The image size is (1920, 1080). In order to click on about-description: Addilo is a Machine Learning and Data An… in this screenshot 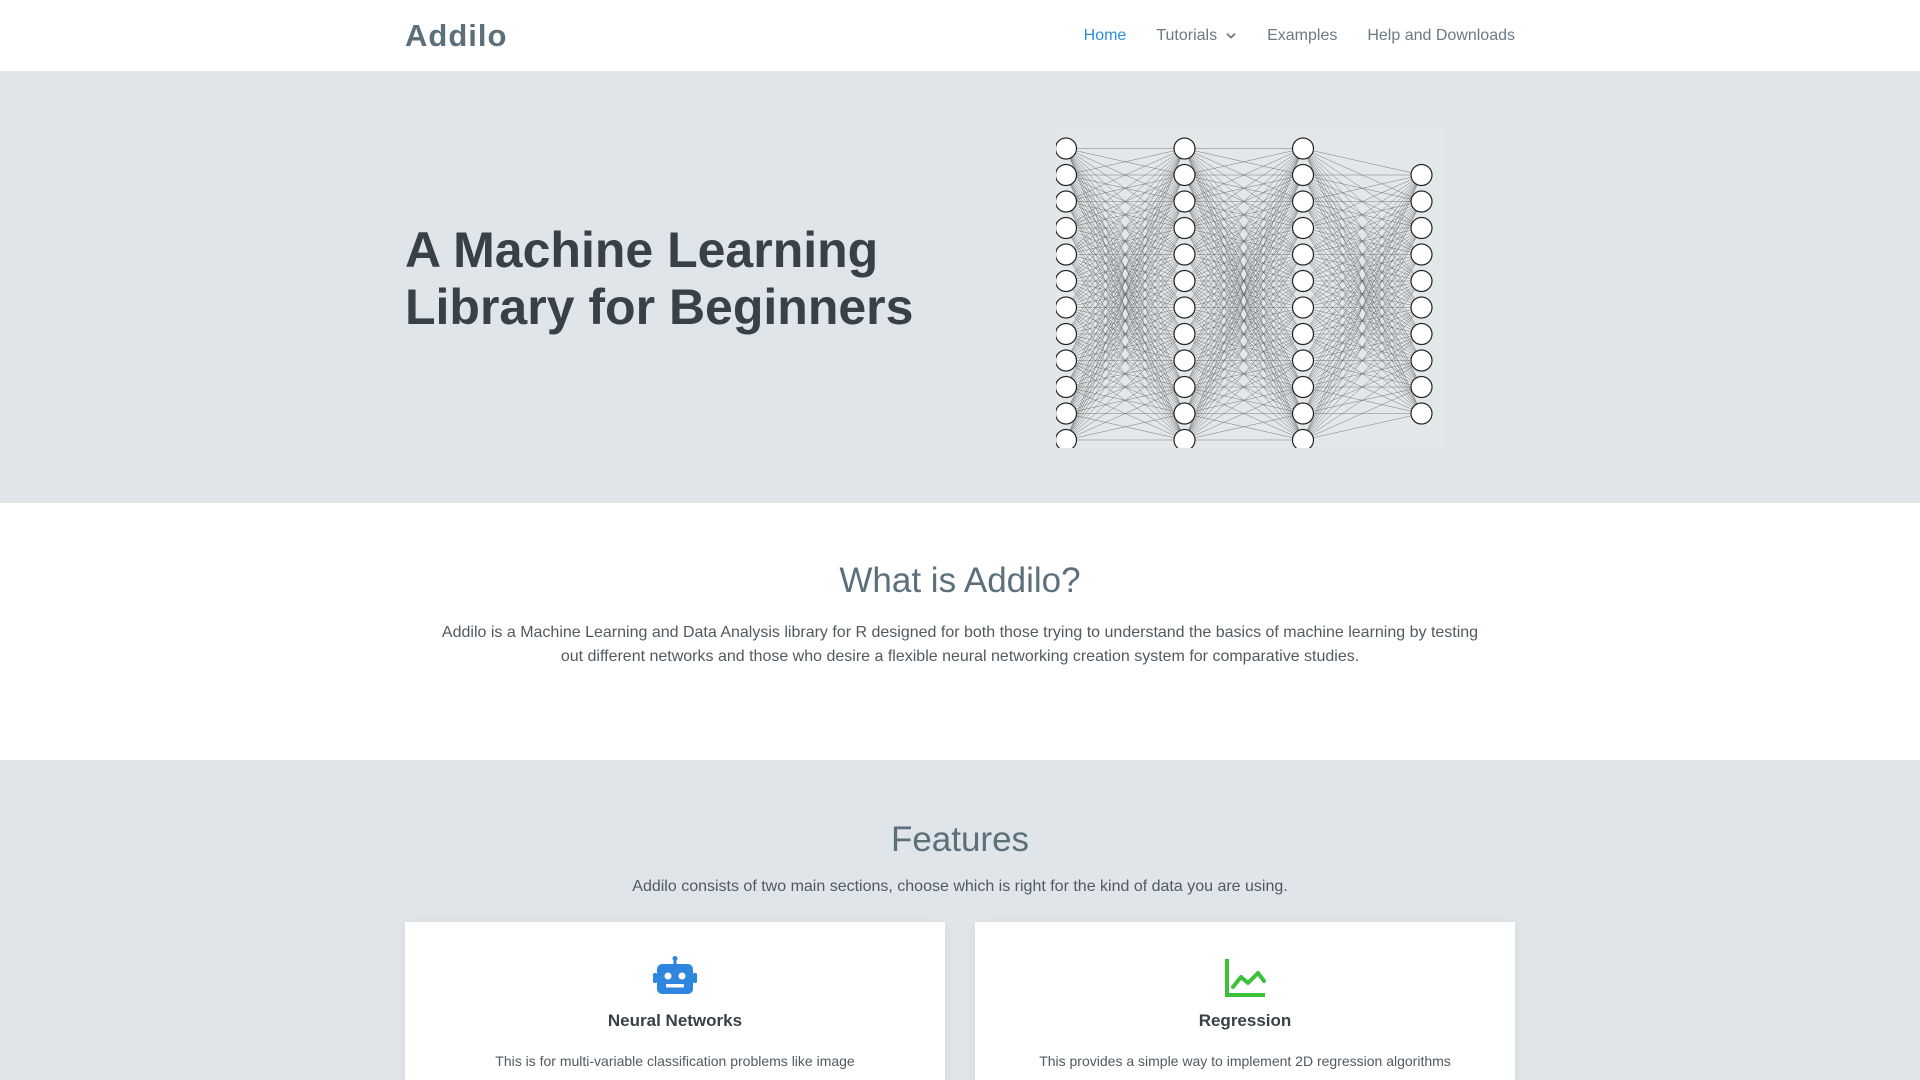, I will do `click(960, 645)`.